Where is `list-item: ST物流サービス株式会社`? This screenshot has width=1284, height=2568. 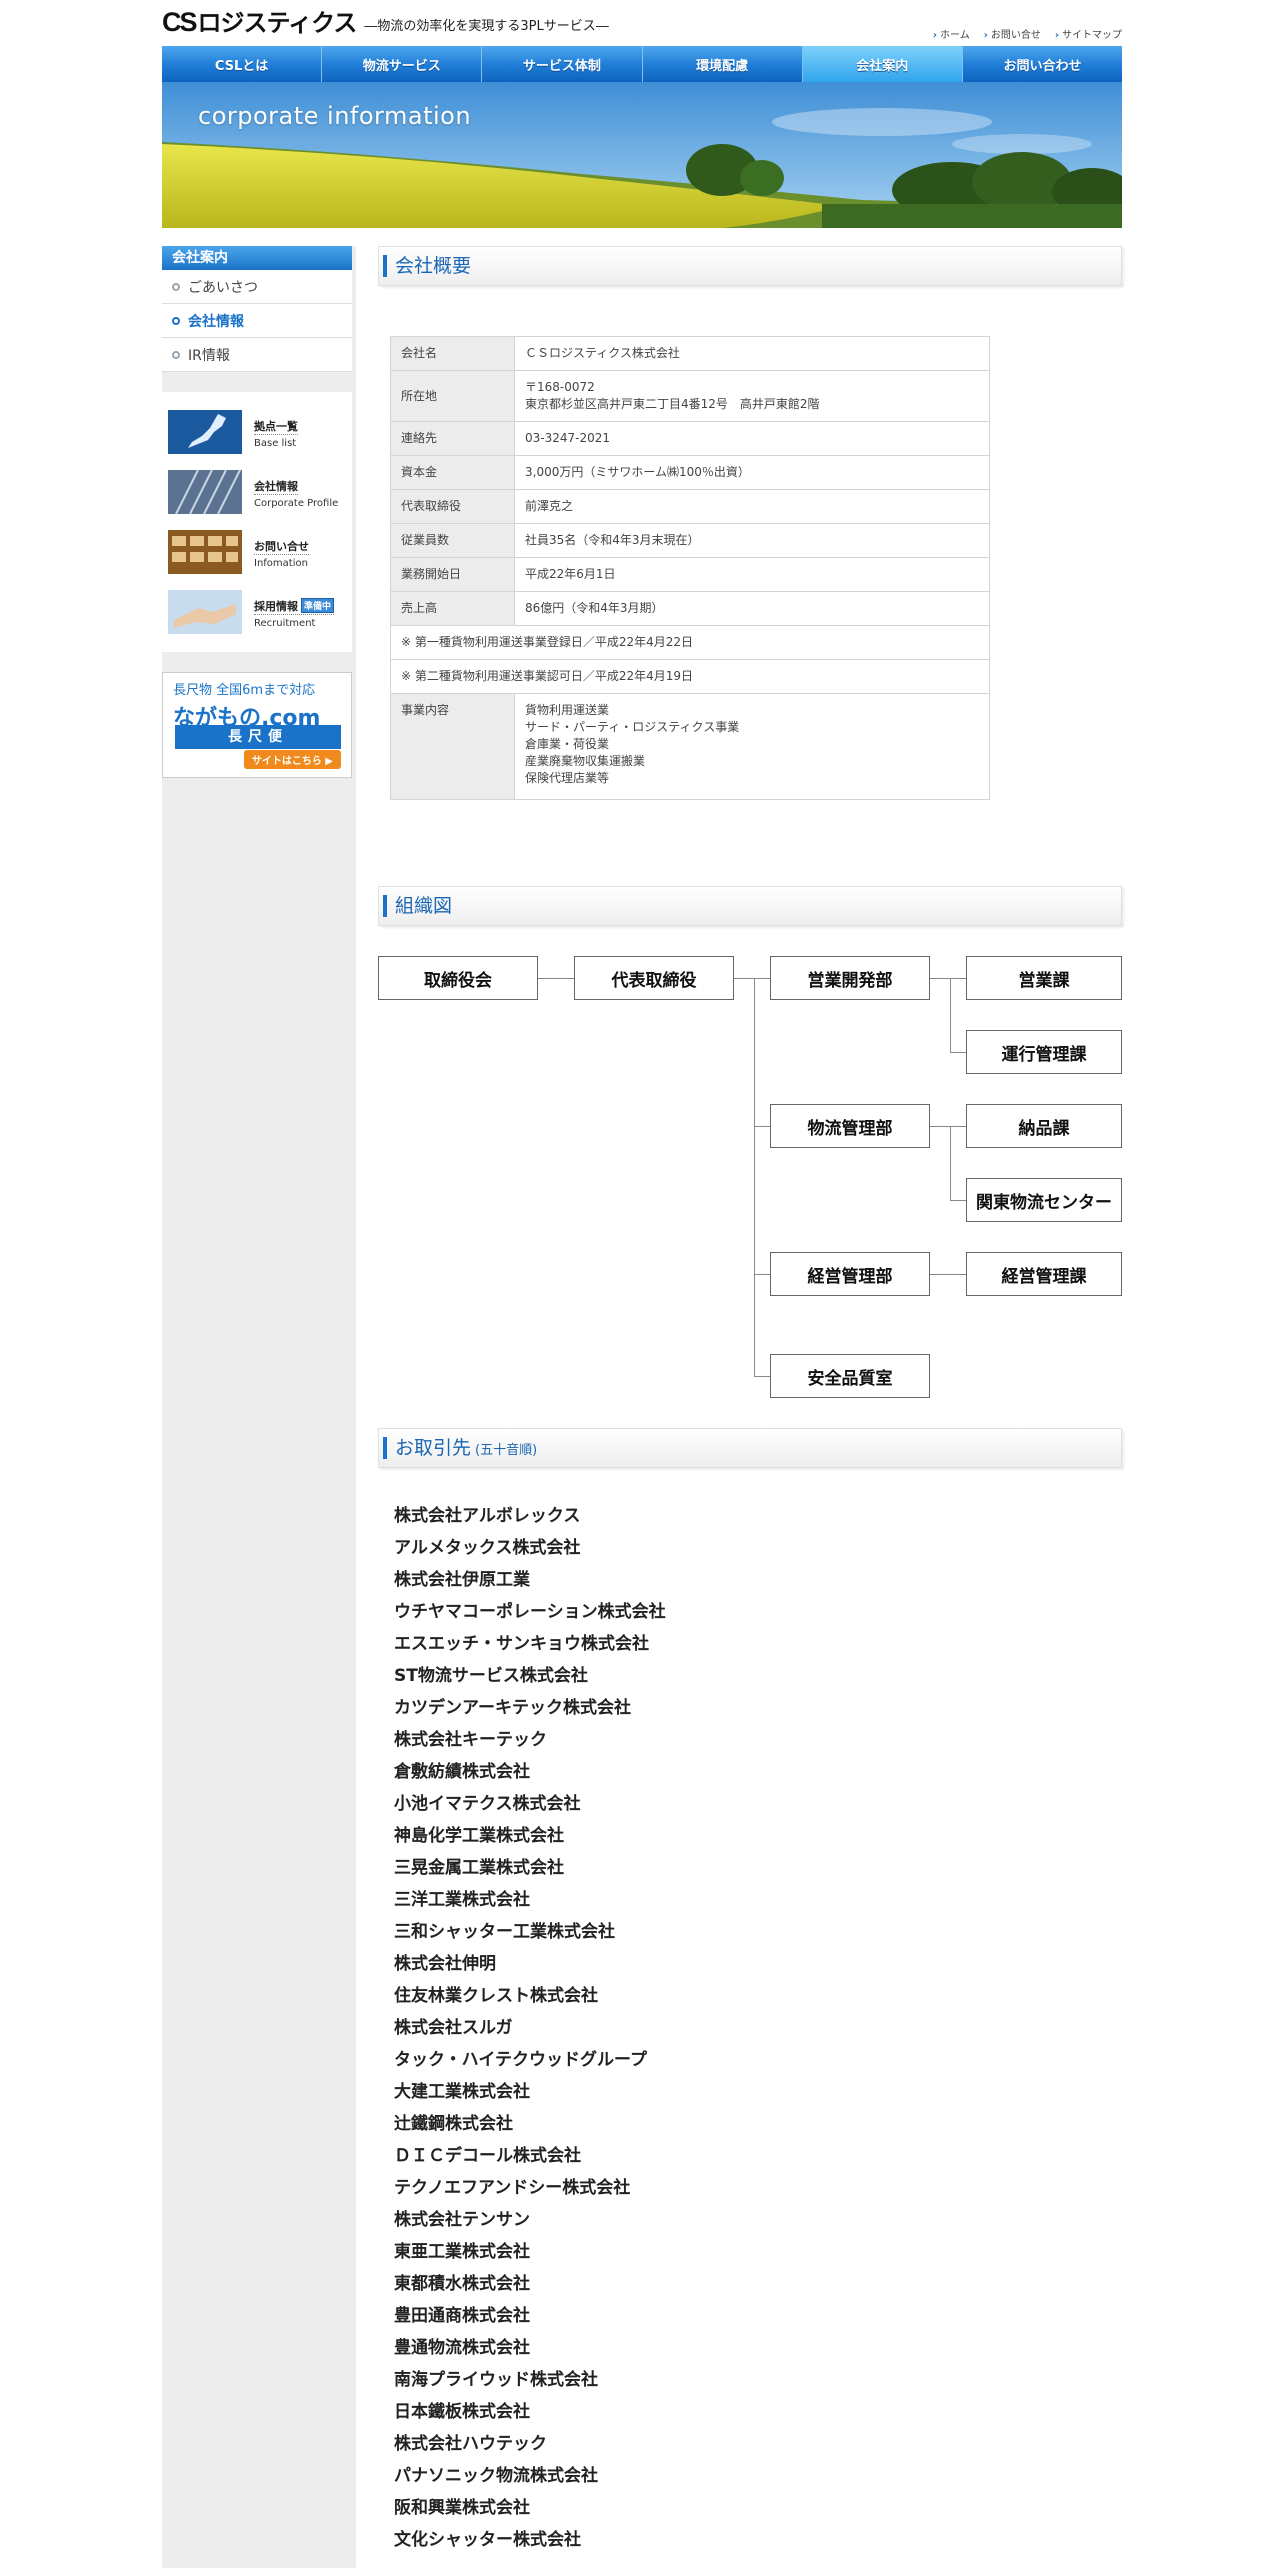 list-item: ST物流サービス株式会社 is located at coordinates (491, 1676).